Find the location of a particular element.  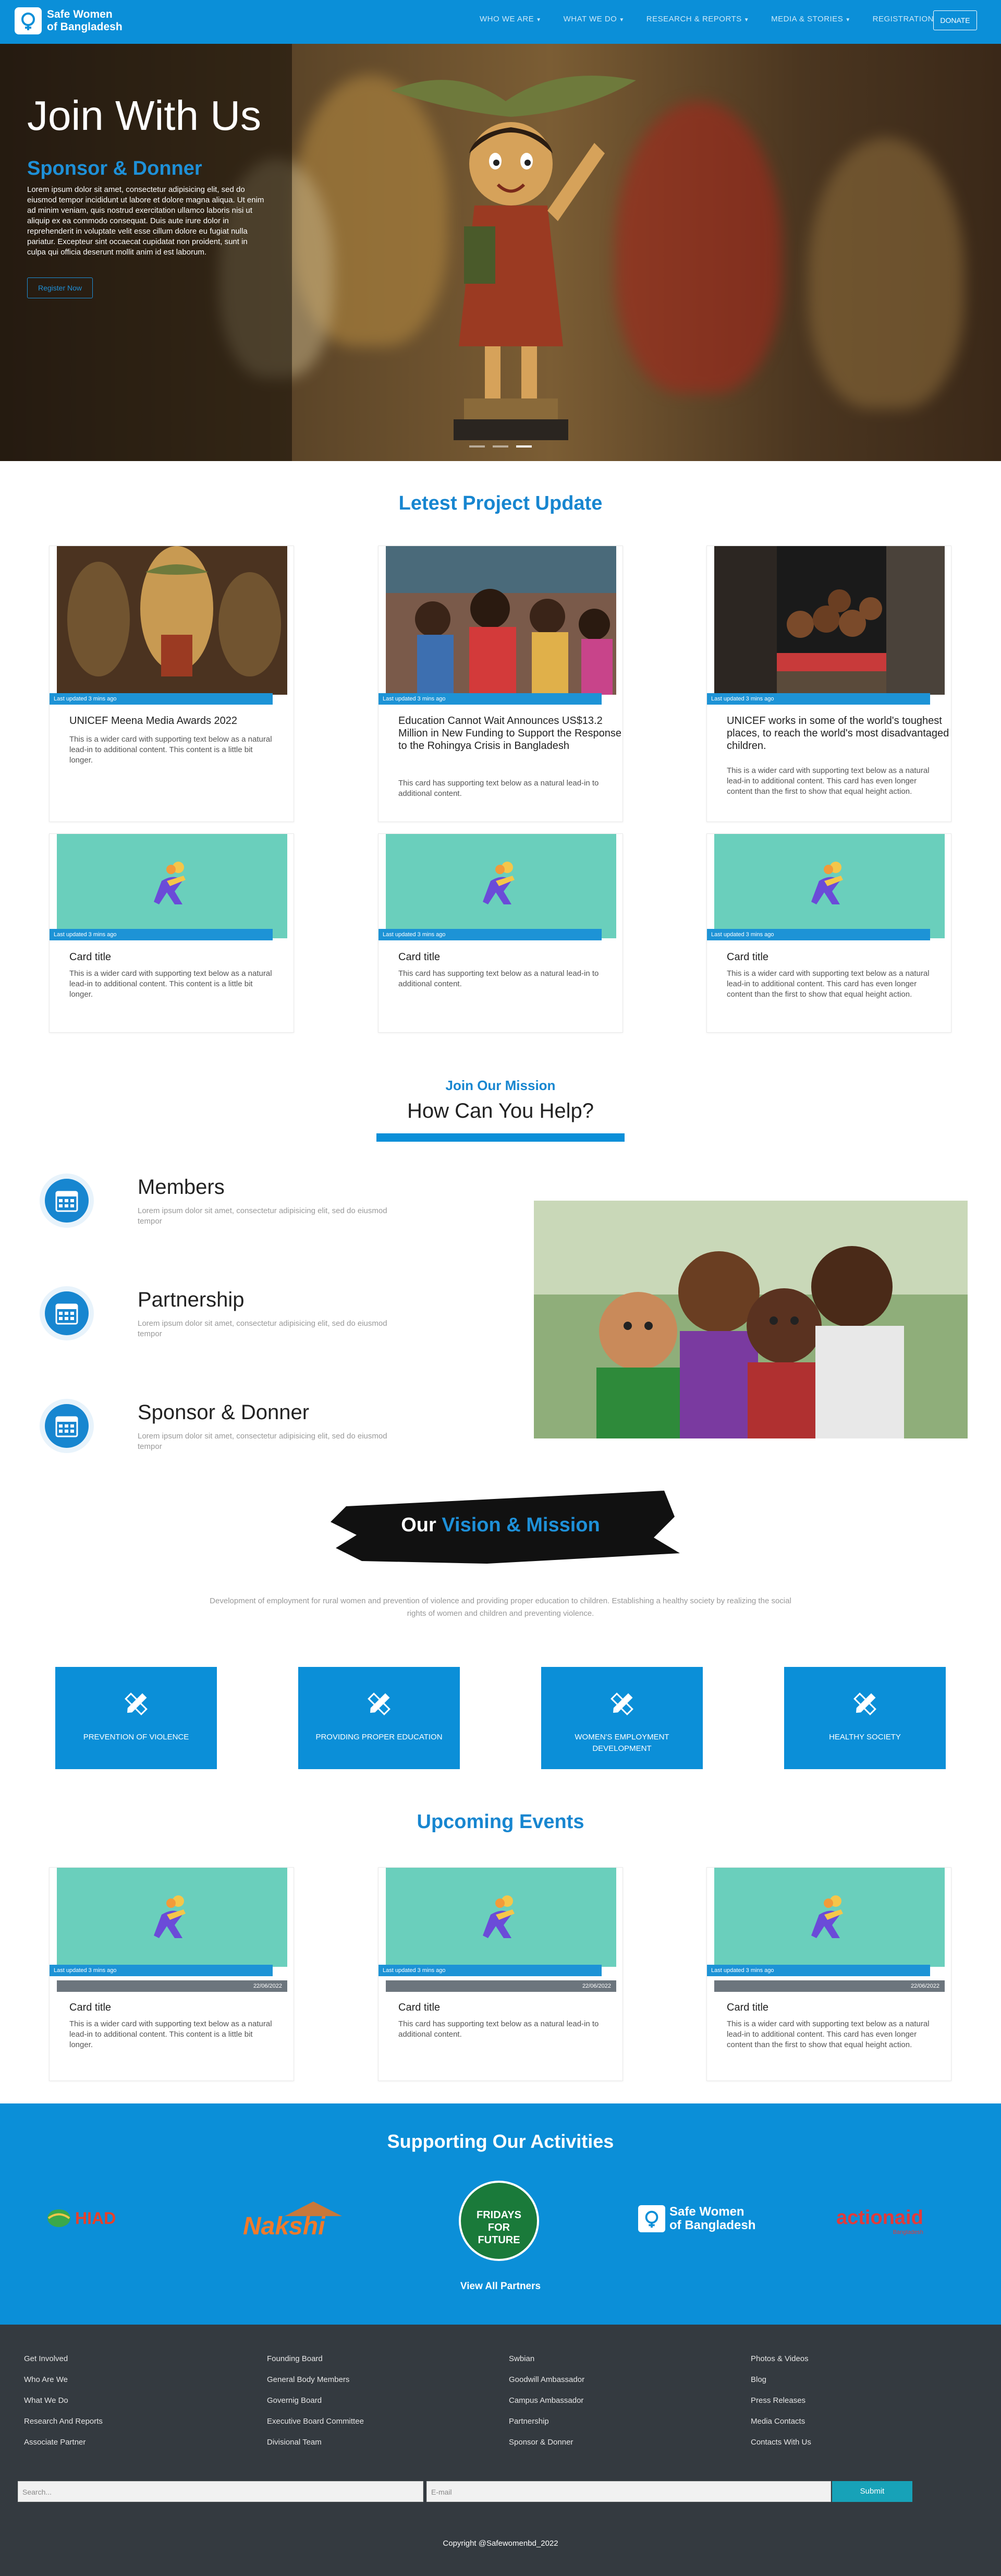

footer-link: Swbian is located at coordinates (546, 2359).